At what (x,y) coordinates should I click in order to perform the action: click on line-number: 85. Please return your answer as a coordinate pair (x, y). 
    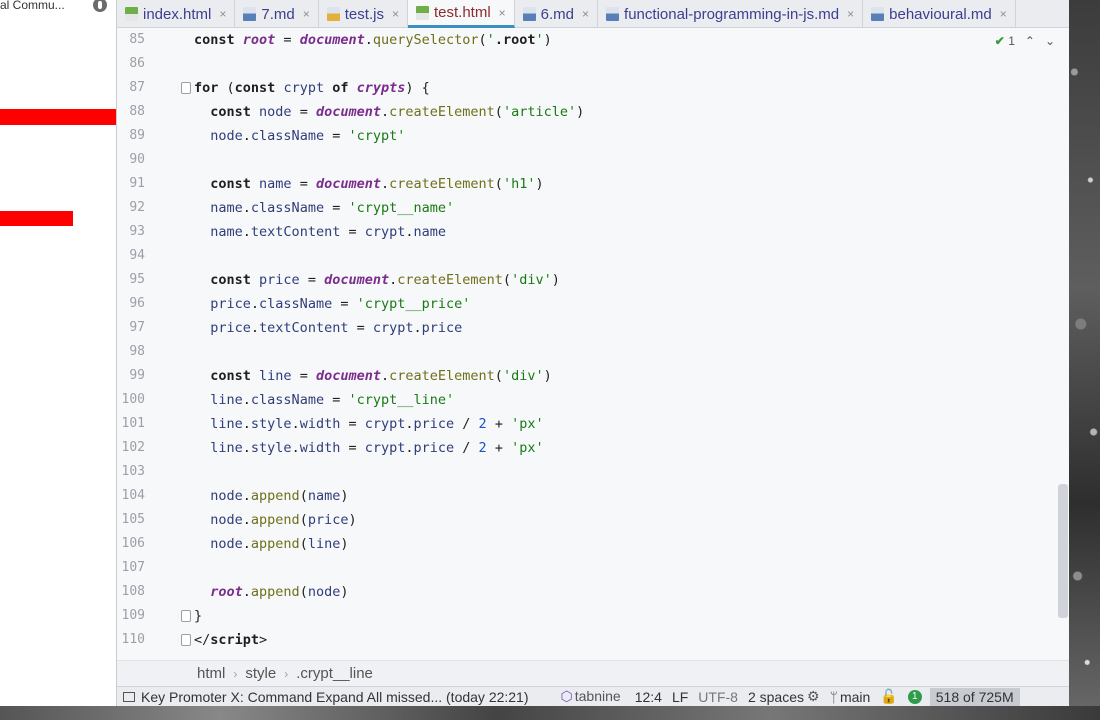
    Looking at the image, I should click on (137, 39).